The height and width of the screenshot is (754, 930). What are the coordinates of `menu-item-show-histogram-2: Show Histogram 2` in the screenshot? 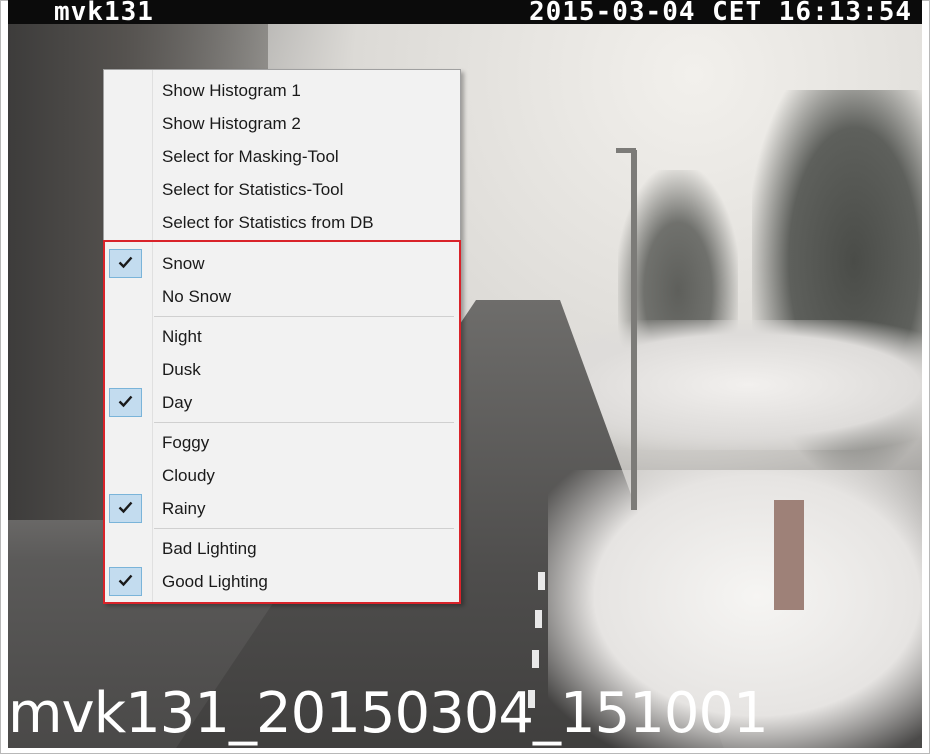 It's located at (282, 123).